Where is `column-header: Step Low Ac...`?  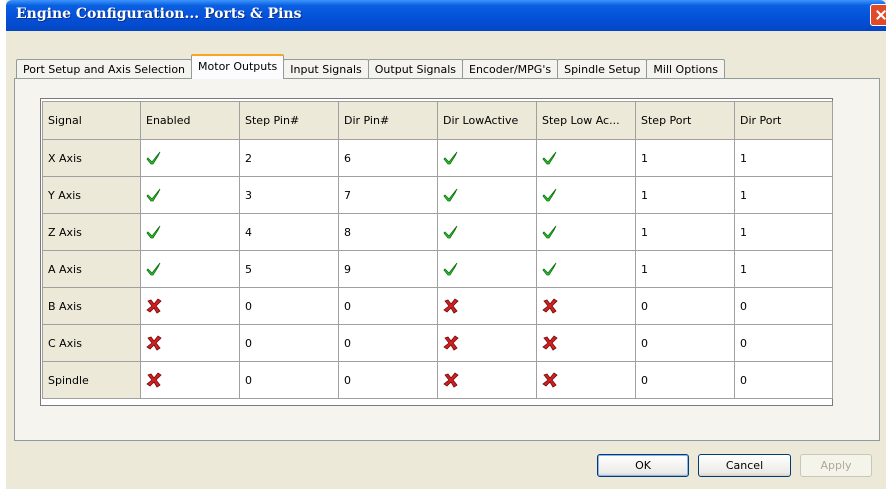 column-header: Step Low Ac... is located at coordinates (586, 120).